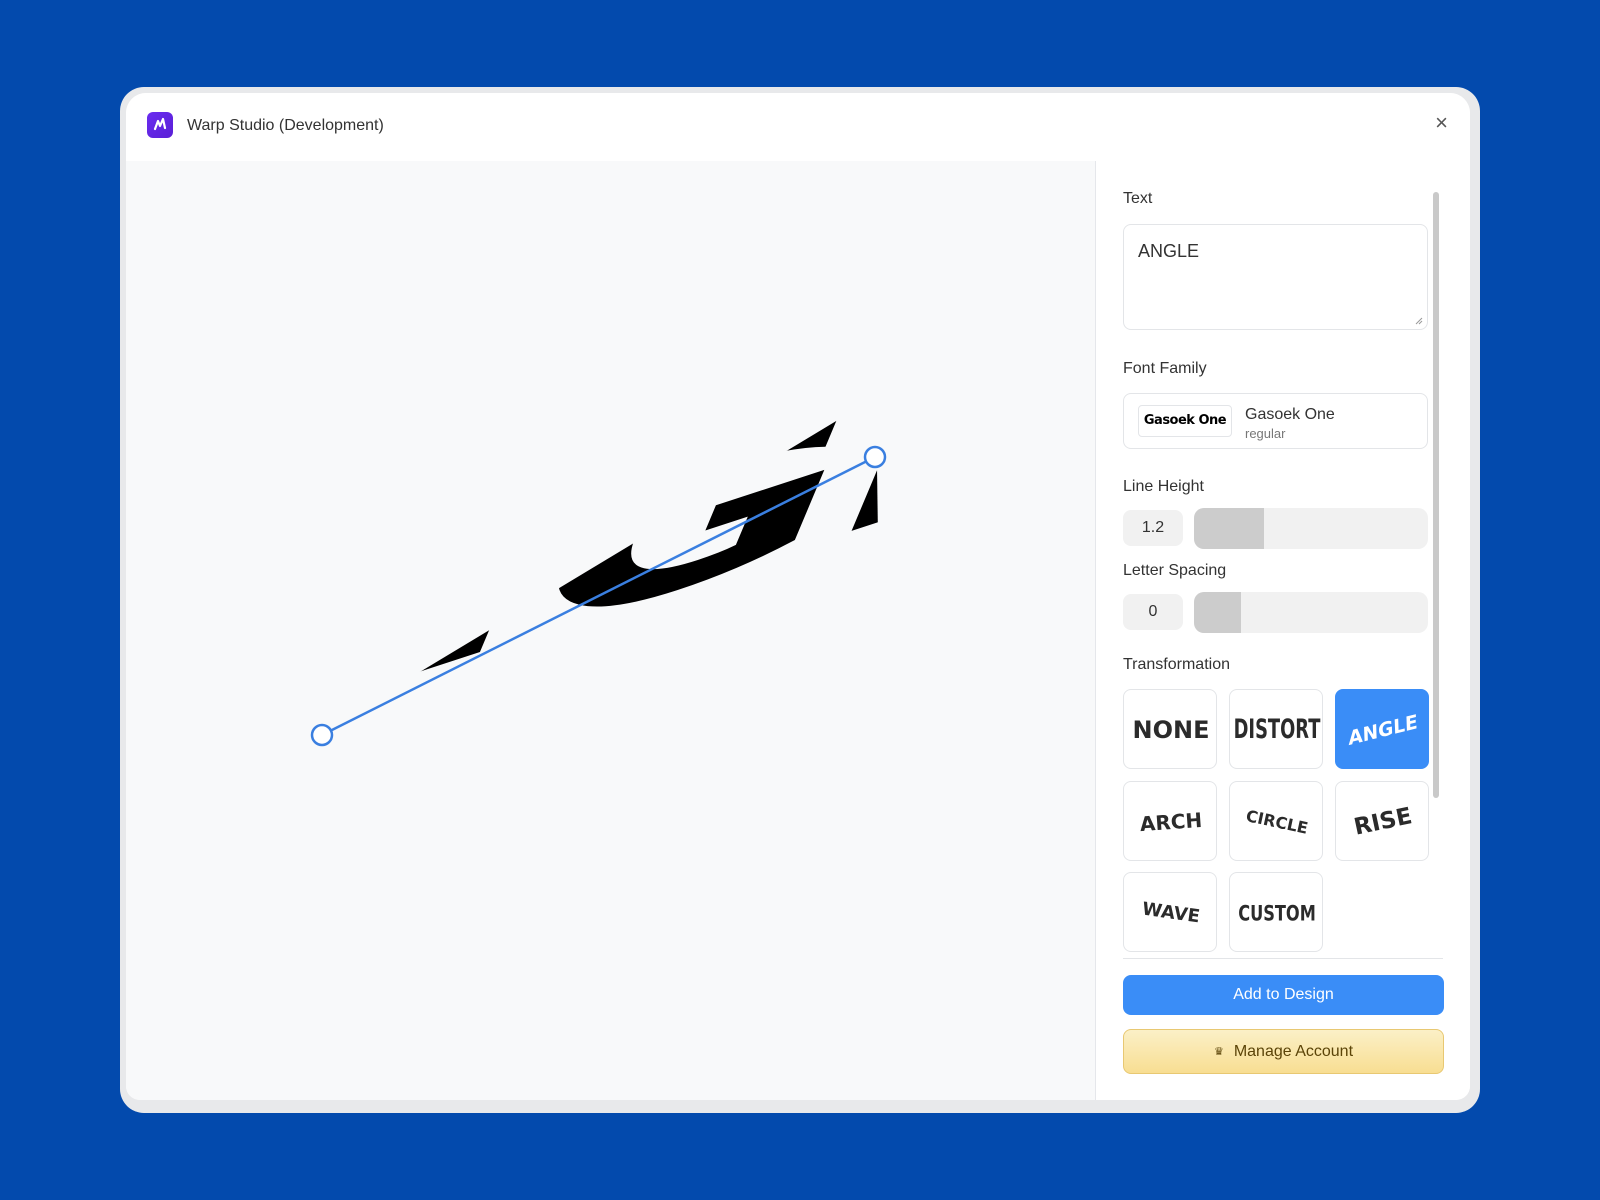 This screenshot has height=1200, width=1600. I want to click on transformation-label-rise: RISE, so click(1383, 822).